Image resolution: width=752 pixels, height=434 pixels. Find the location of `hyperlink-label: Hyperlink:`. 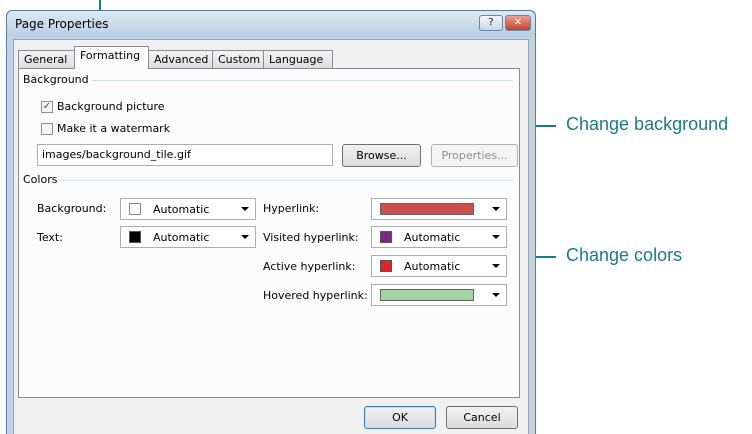

hyperlink-label: Hyperlink: is located at coordinates (291, 208).